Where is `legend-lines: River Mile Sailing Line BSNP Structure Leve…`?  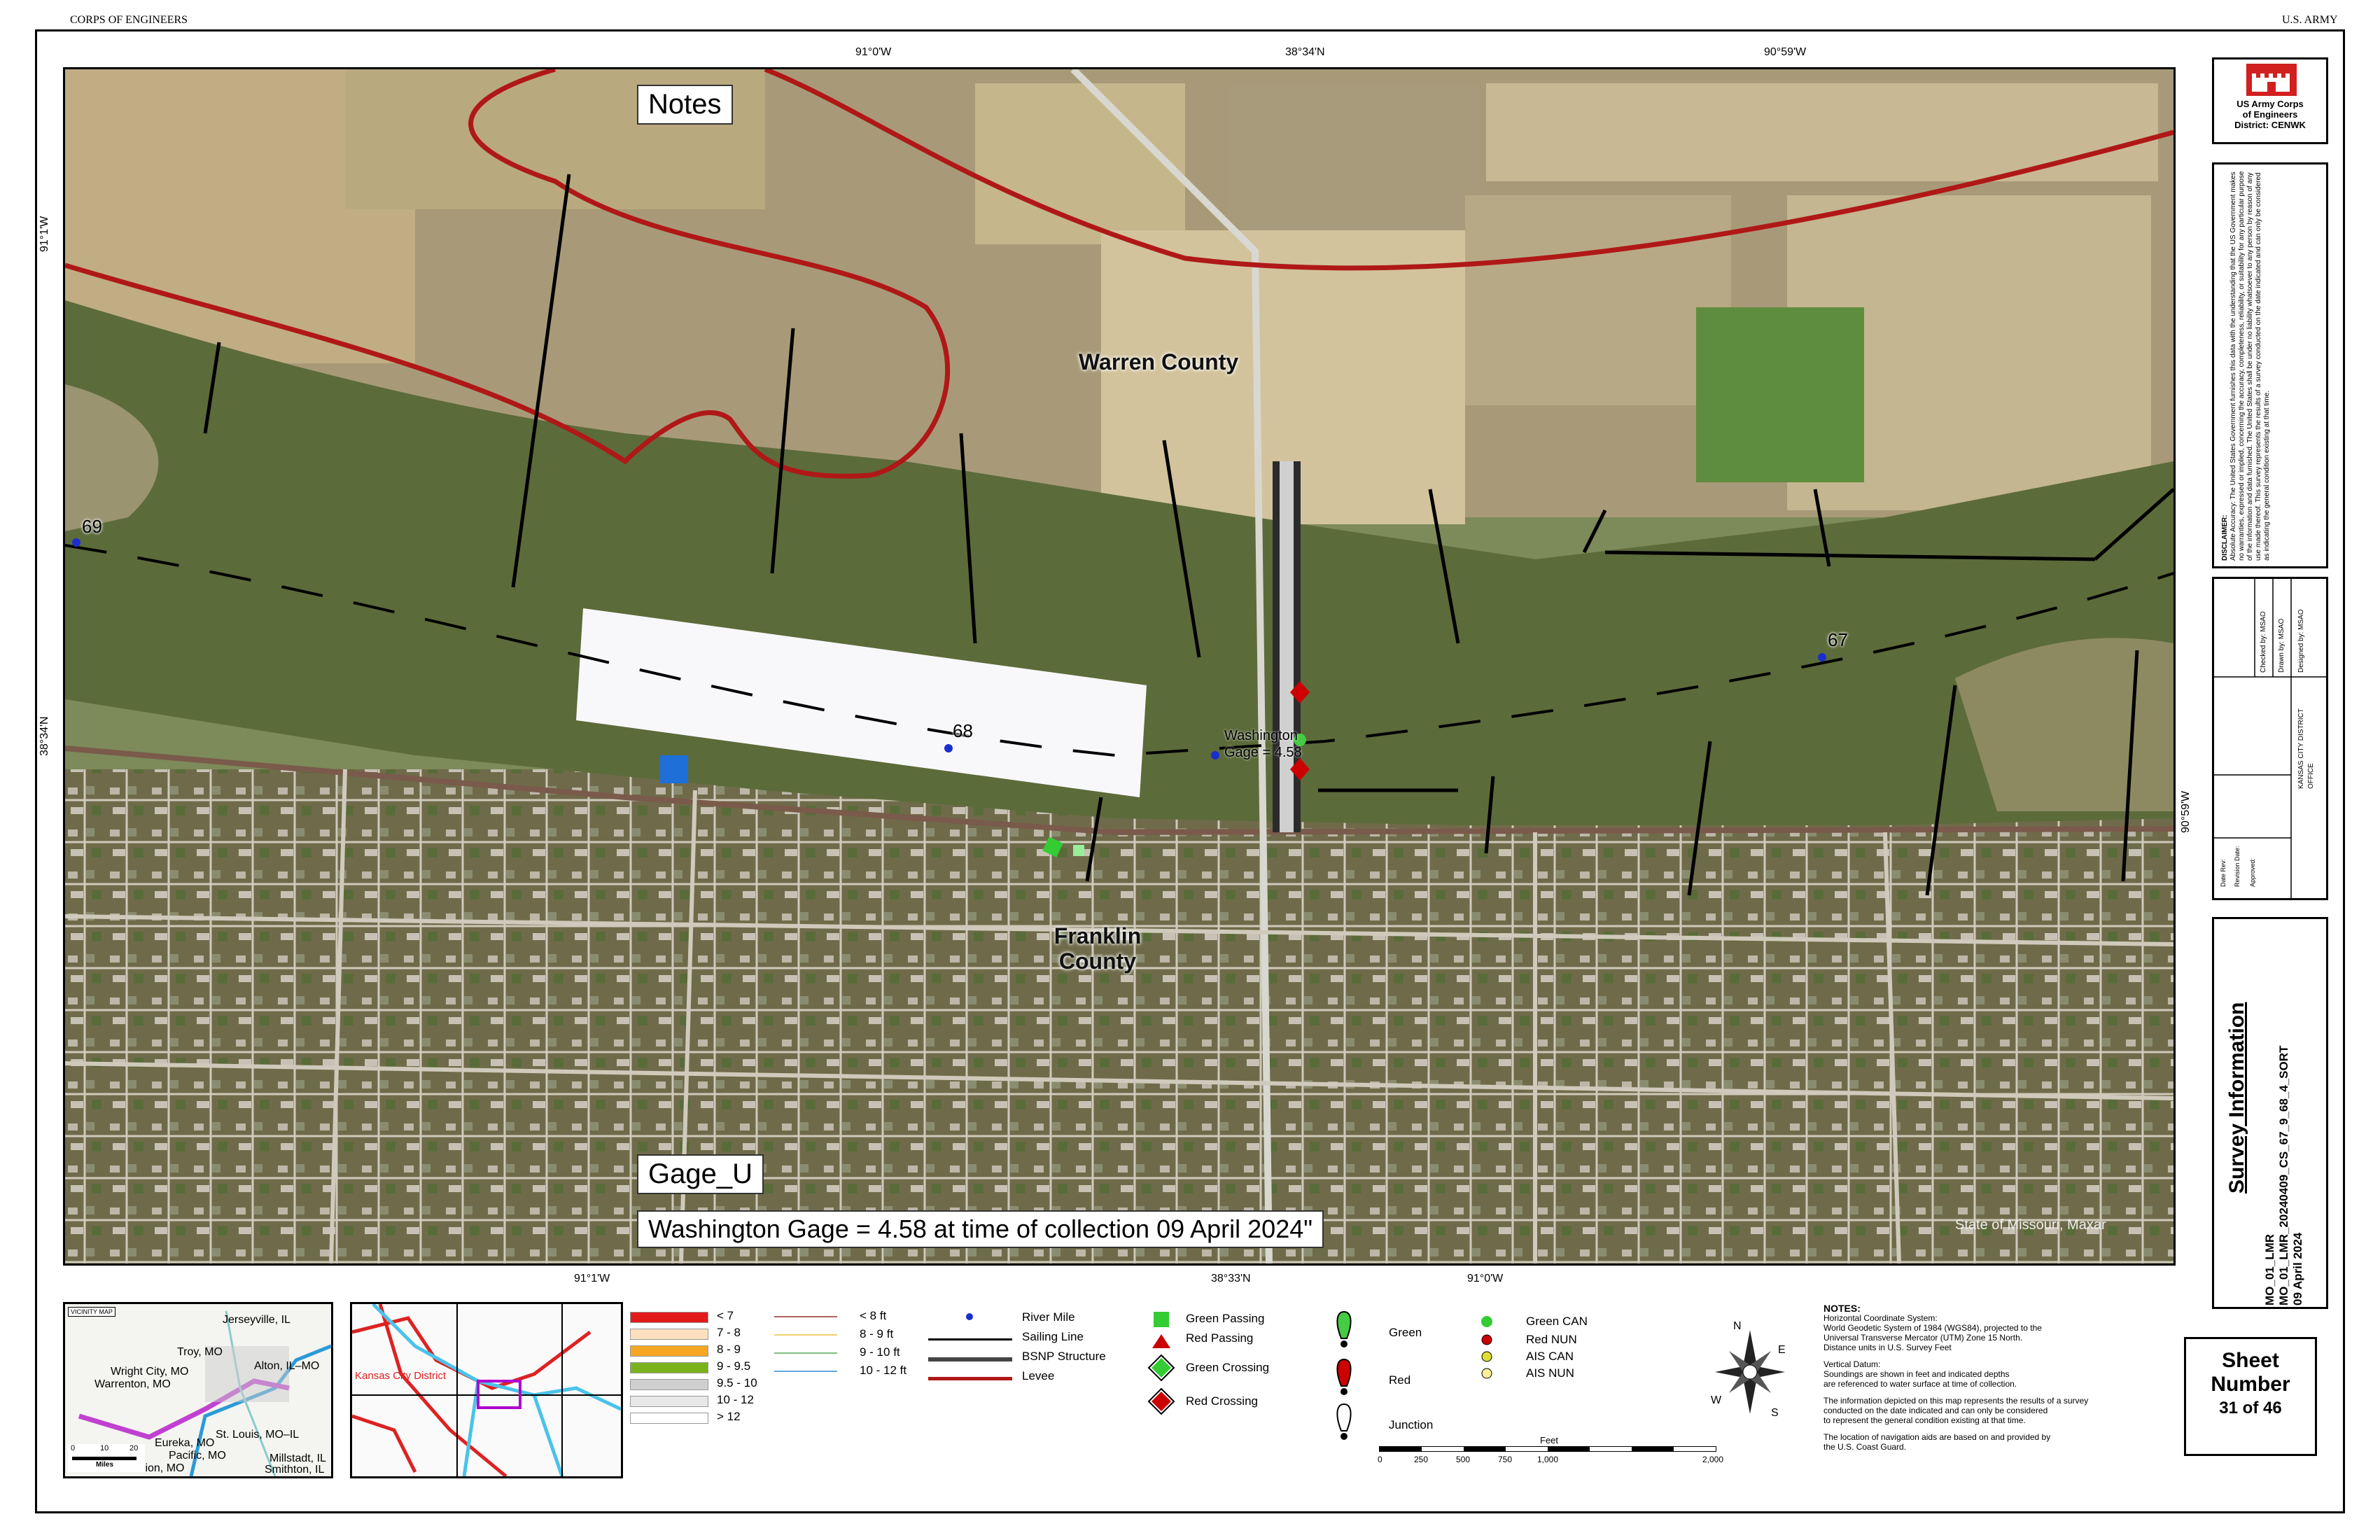
legend-lines: River Mile Sailing Line BSNP Structure Leve… is located at coordinates (1029, 1366).